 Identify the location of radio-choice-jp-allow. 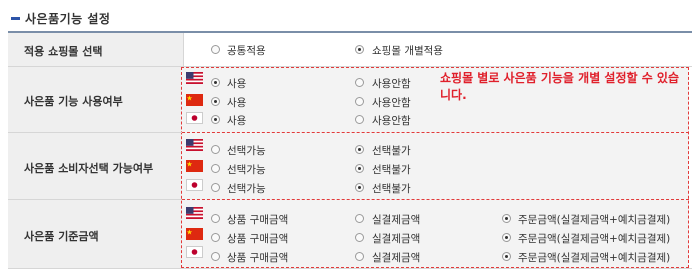
(215, 187).